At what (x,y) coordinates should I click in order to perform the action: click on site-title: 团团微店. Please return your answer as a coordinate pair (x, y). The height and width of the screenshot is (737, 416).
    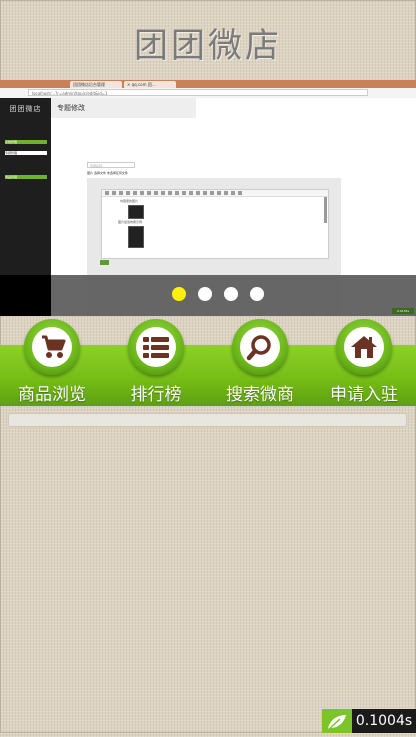
    Looking at the image, I should click on (208, 46).